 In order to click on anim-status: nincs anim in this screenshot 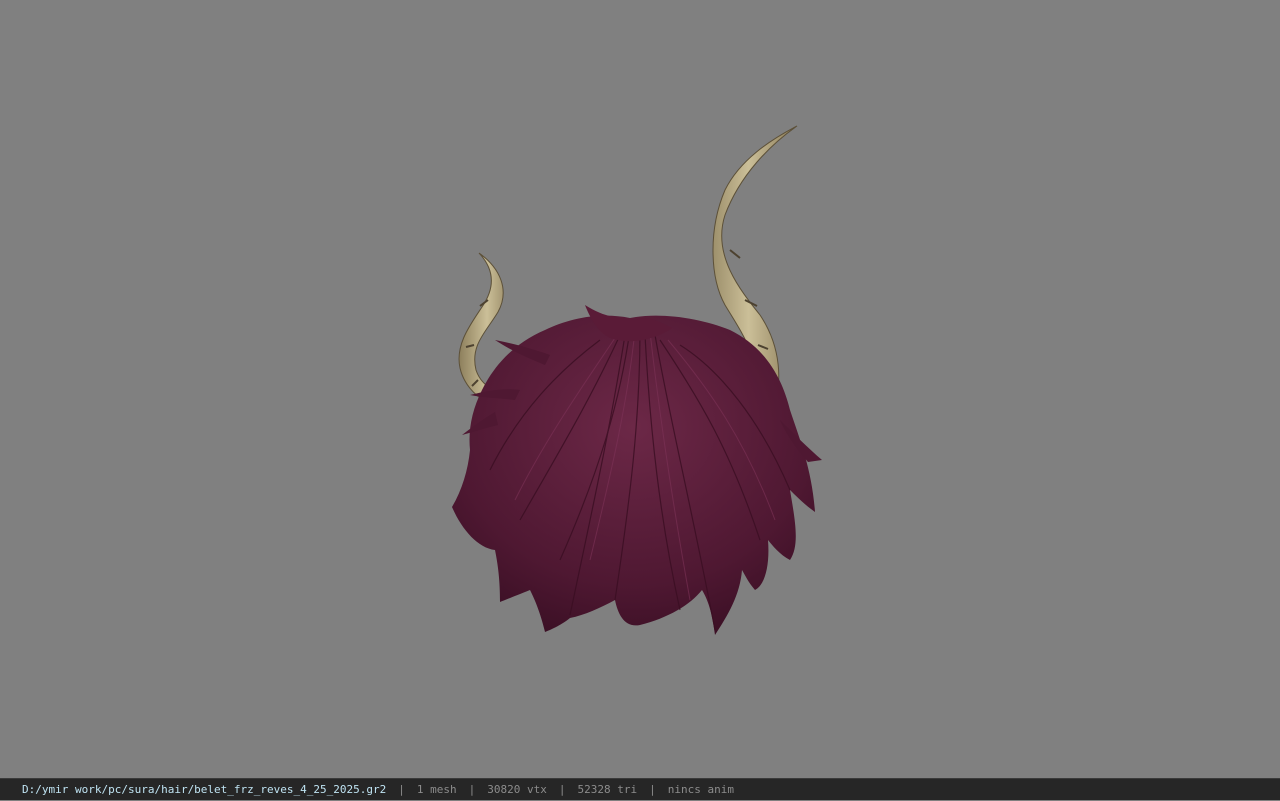, I will do `click(700, 789)`.